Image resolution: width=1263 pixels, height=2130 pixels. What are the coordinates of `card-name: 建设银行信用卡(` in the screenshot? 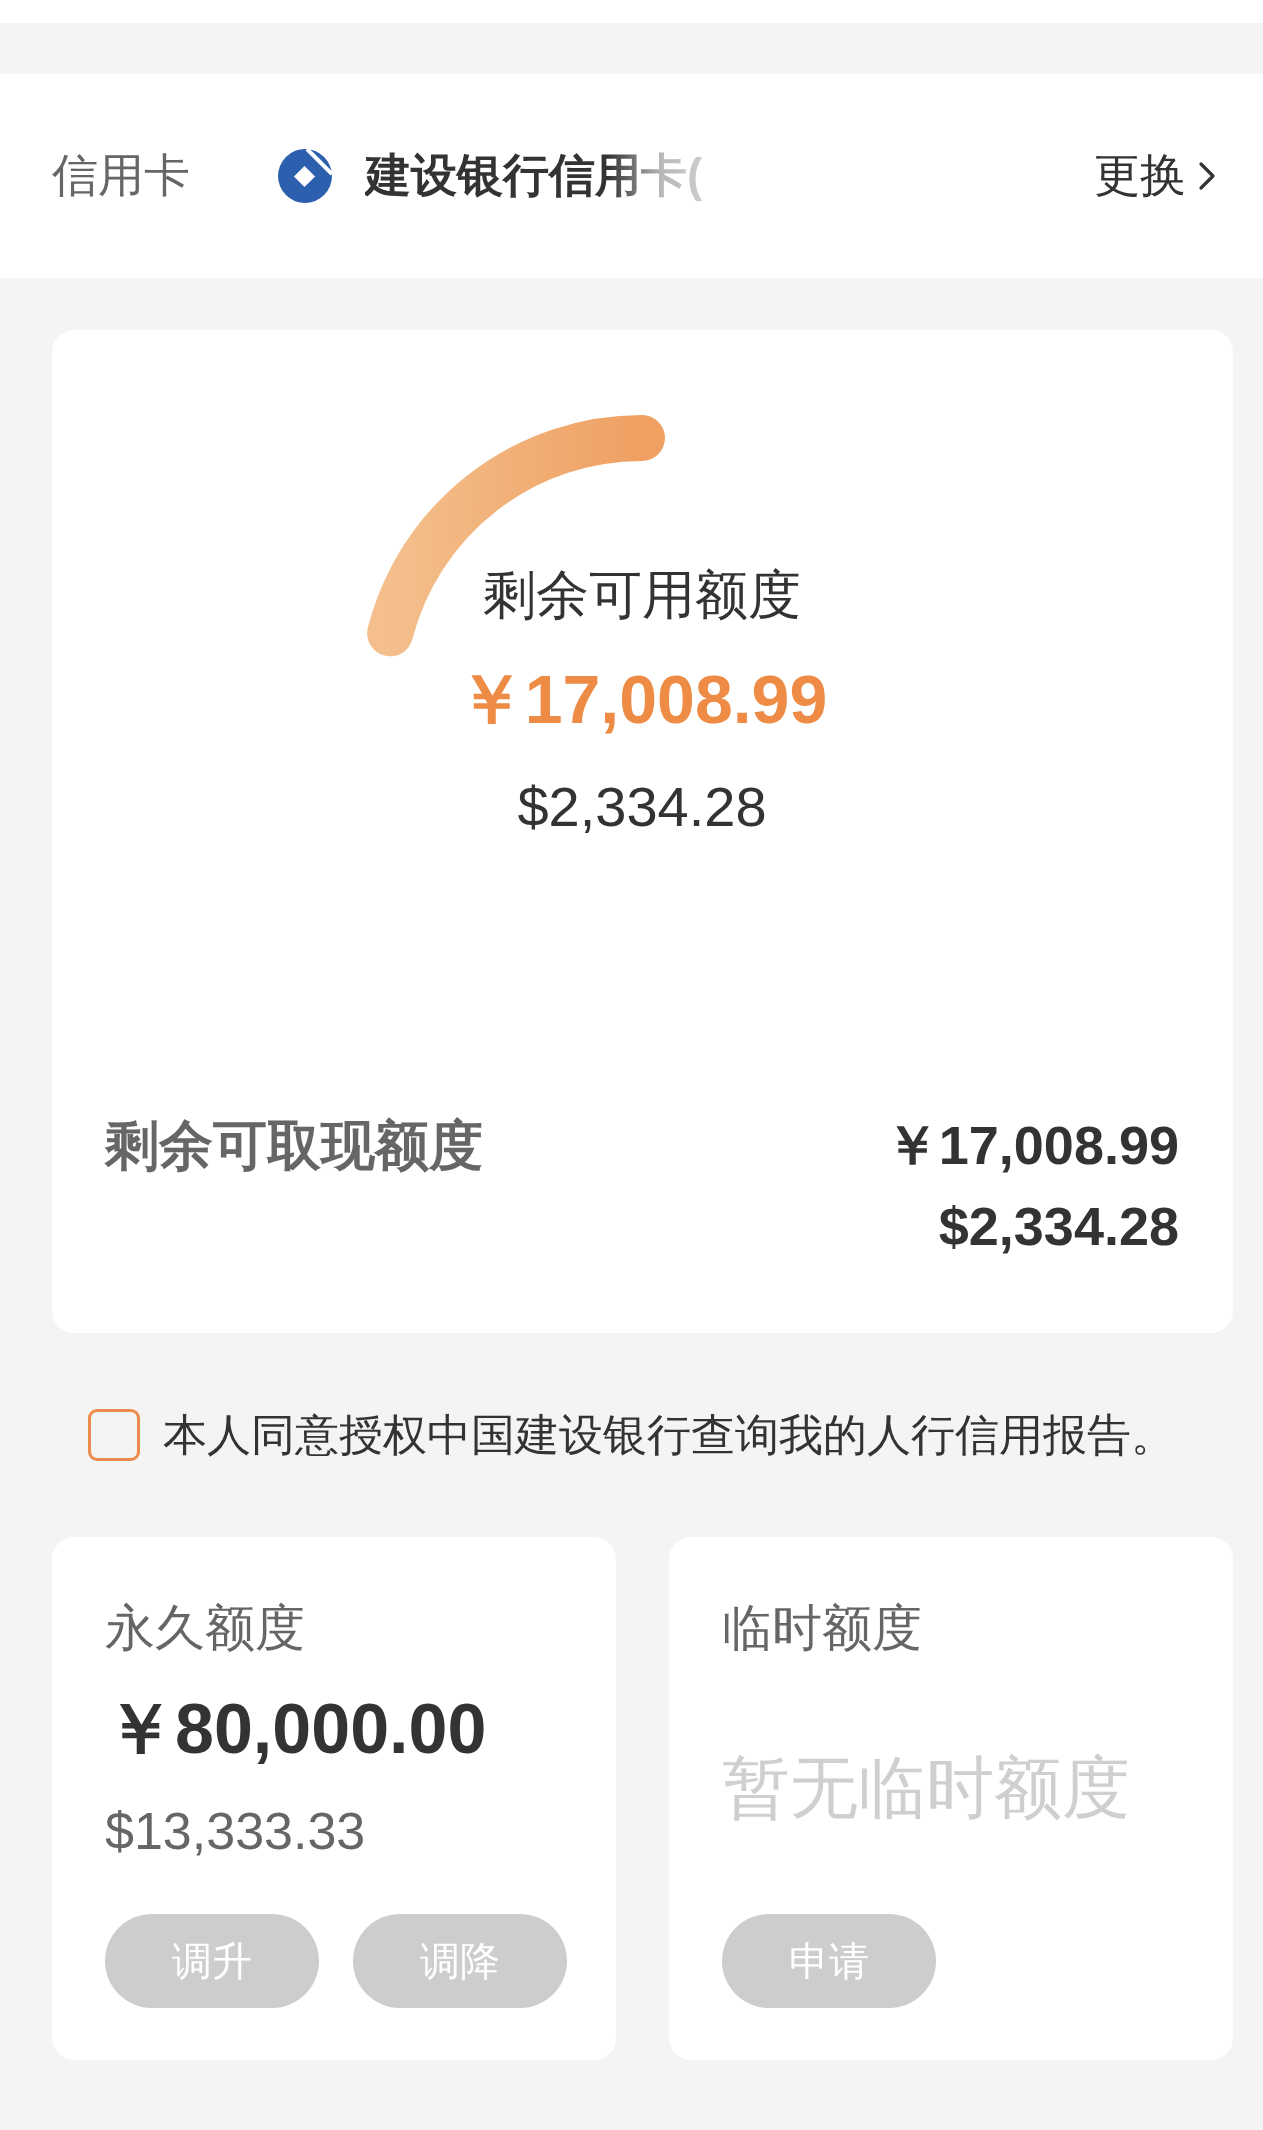 It's located at (534, 176).